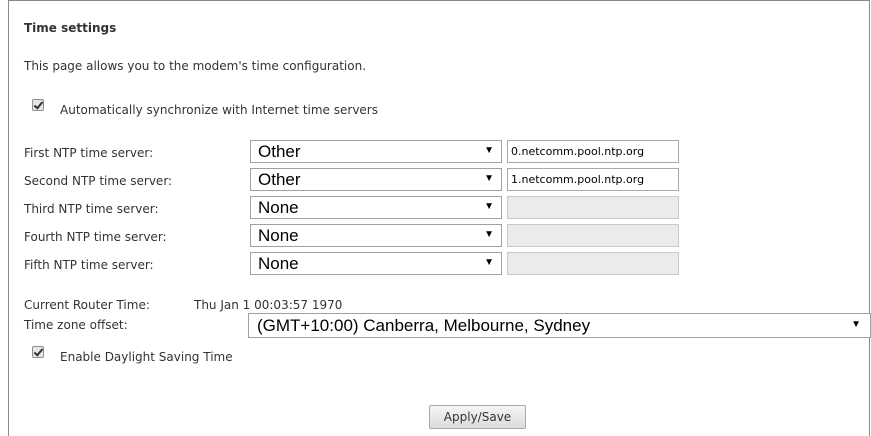 This screenshot has height=436, width=871. What do you see at coordinates (593, 151) in the screenshot?
I see `ntp1-server-input: 0.netcomm.pool.ntp.org` at bounding box center [593, 151].